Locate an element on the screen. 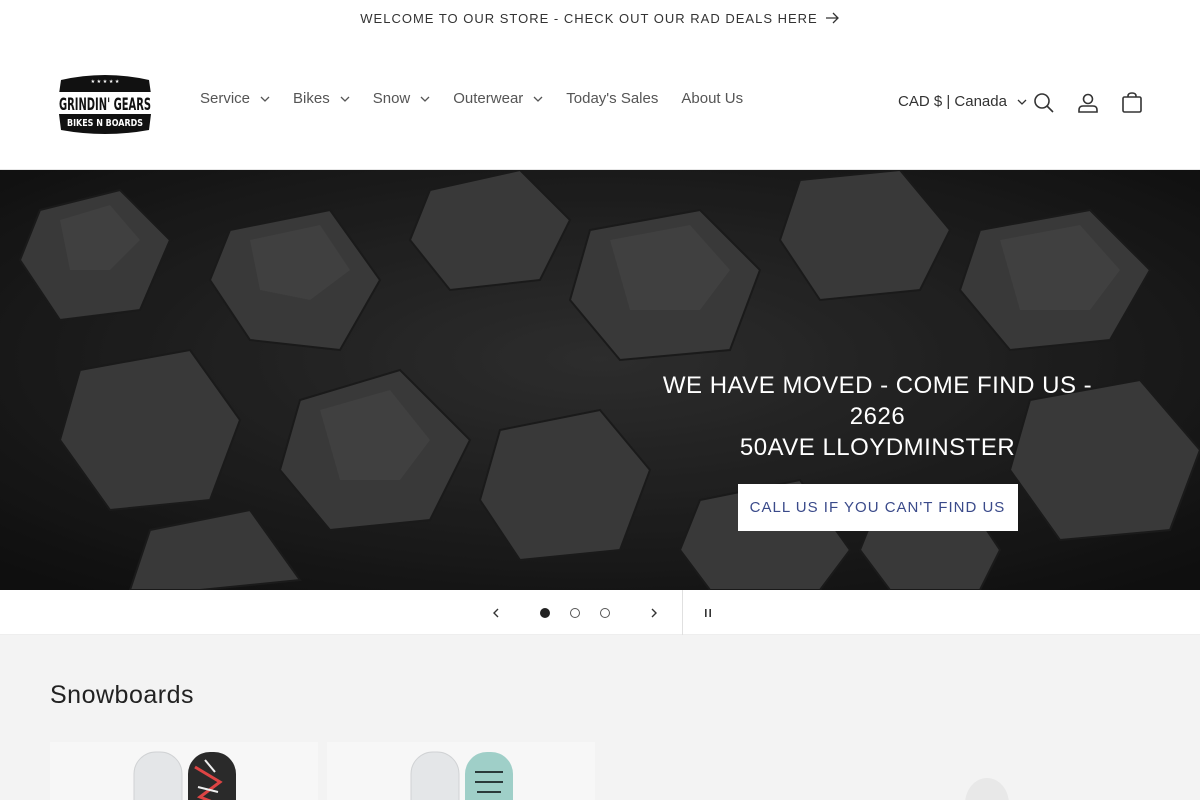 The width and height of the screenshot is (1200, 800). hero-heading-line2: 50AVE LLOYDMINSTER is located at coordinates (877, 447).